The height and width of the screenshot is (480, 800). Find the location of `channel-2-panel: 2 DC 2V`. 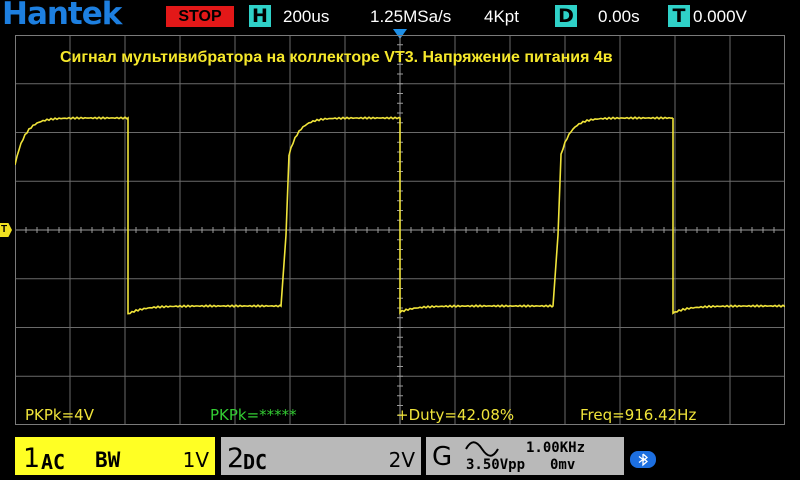

channel-2-panel: 2 DC 2V is located at coordinates (321, 456).